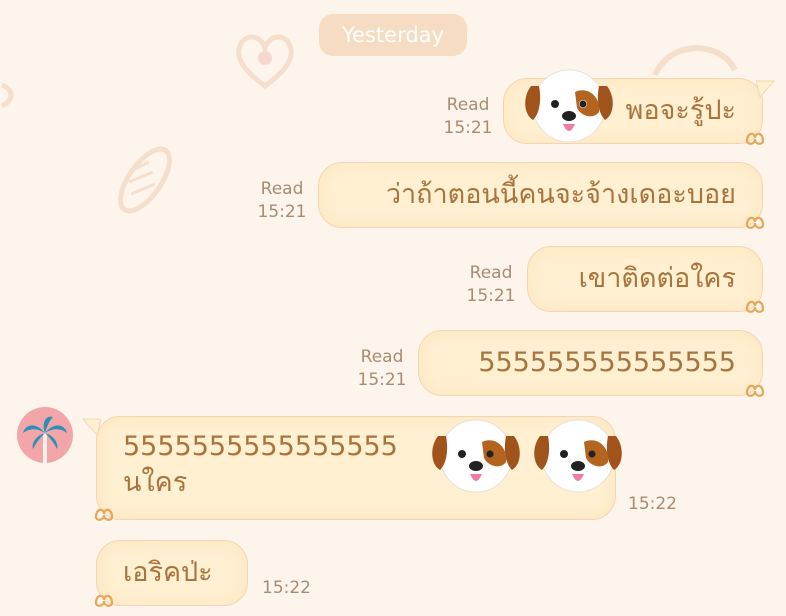  I want to click on incoming-message-bubble: เอริคป่ะ, so click(171, 573).